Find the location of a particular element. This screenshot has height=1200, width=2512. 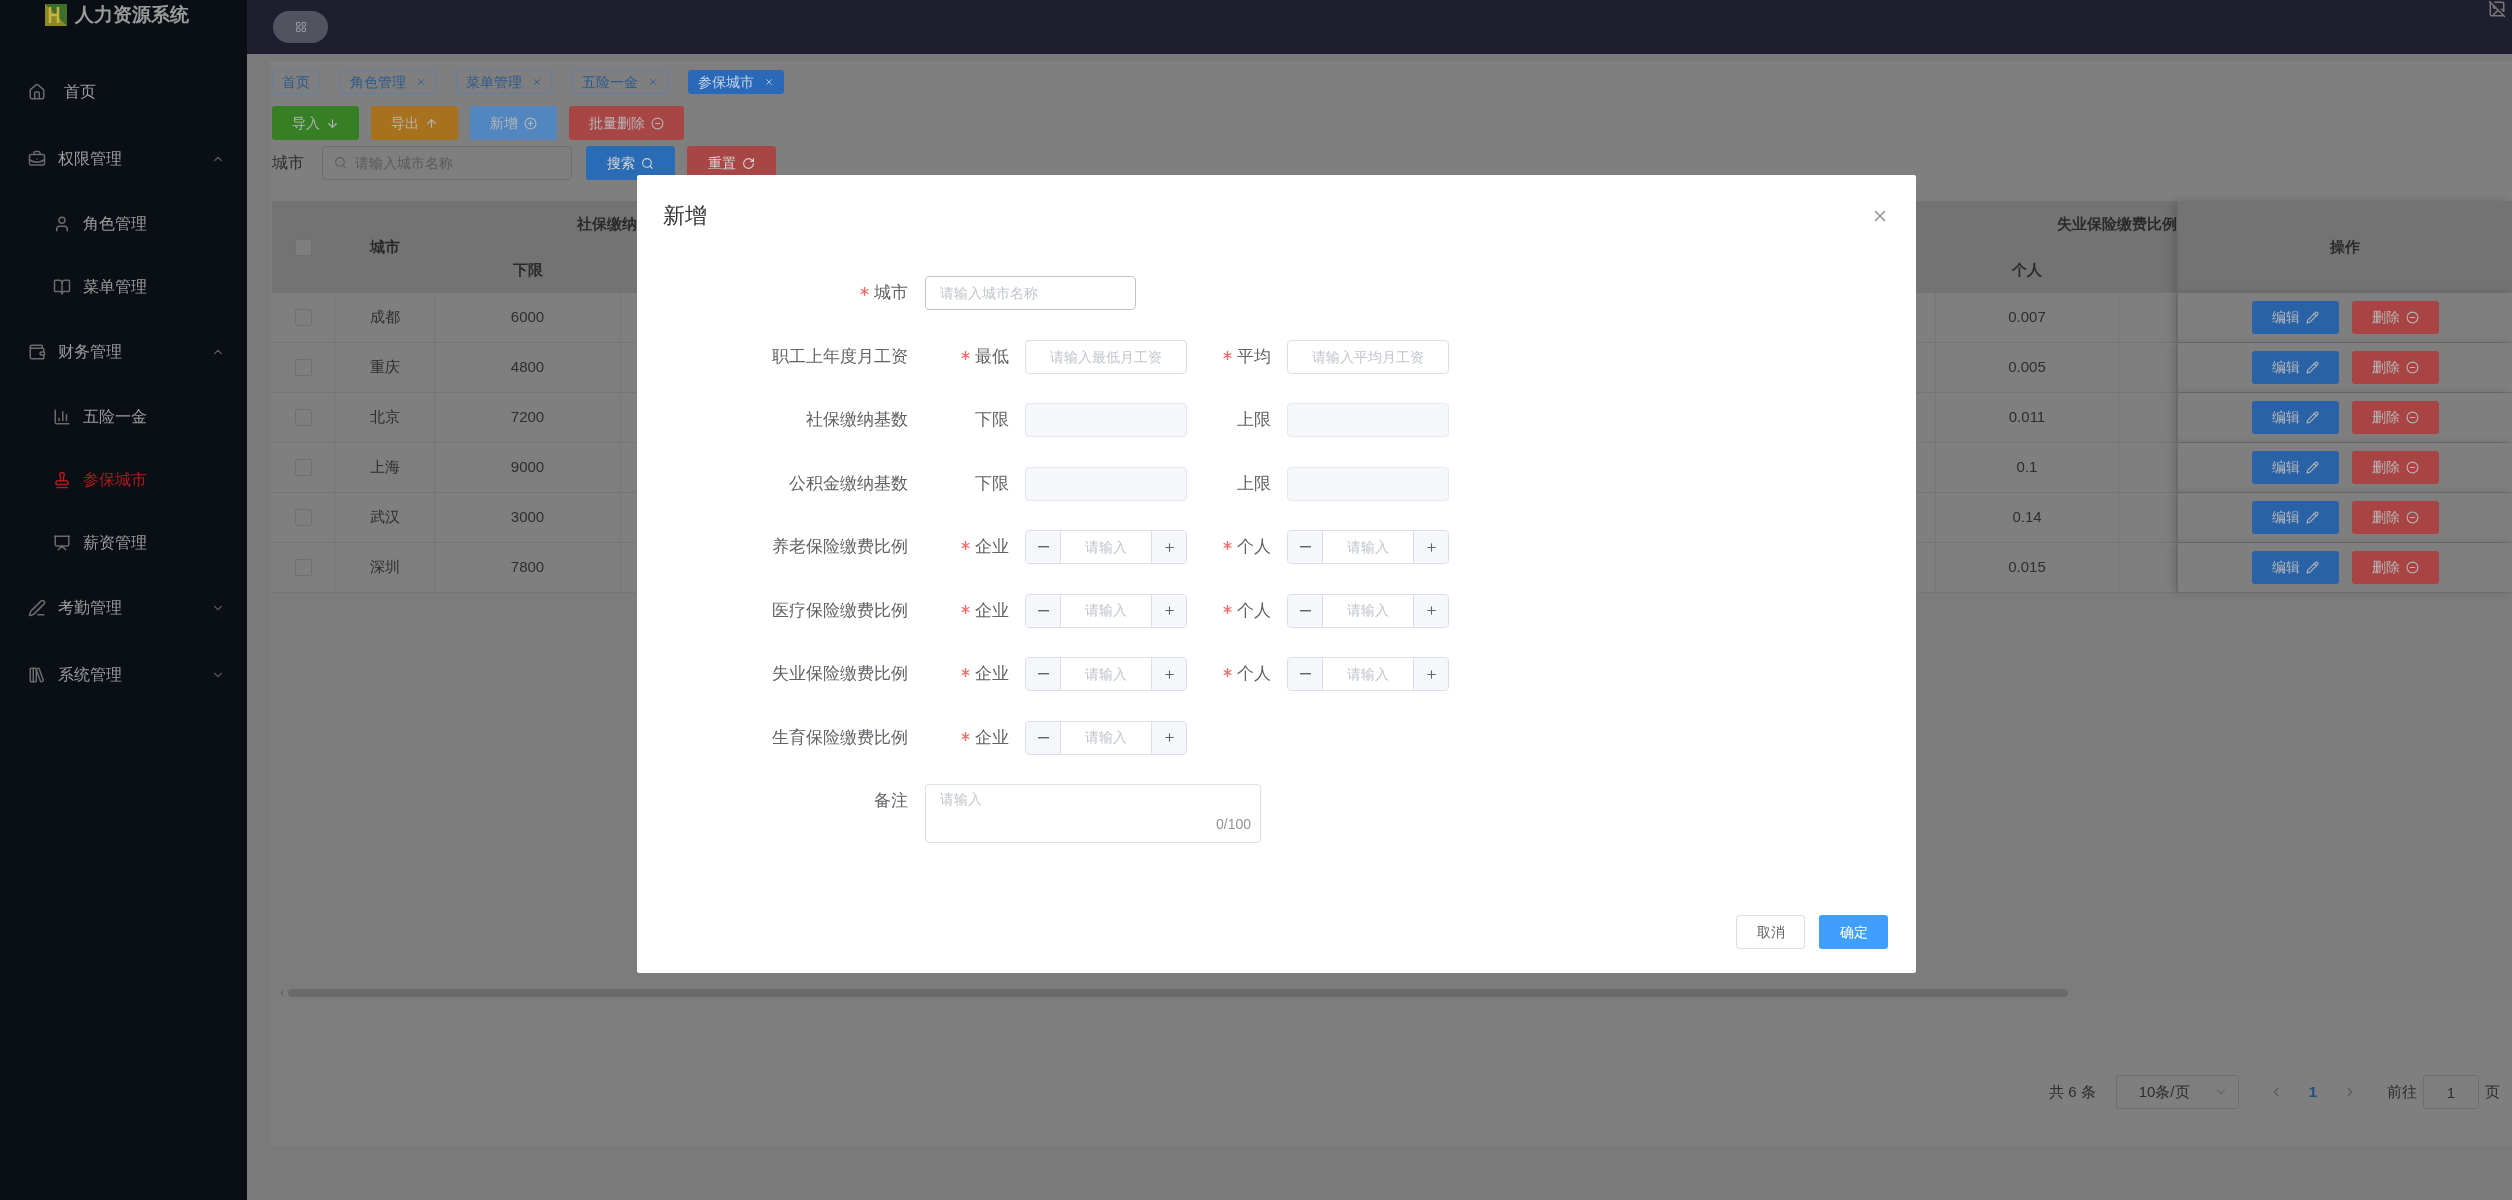

table-cell-text: 上海 is located at coordinates (384, 467).